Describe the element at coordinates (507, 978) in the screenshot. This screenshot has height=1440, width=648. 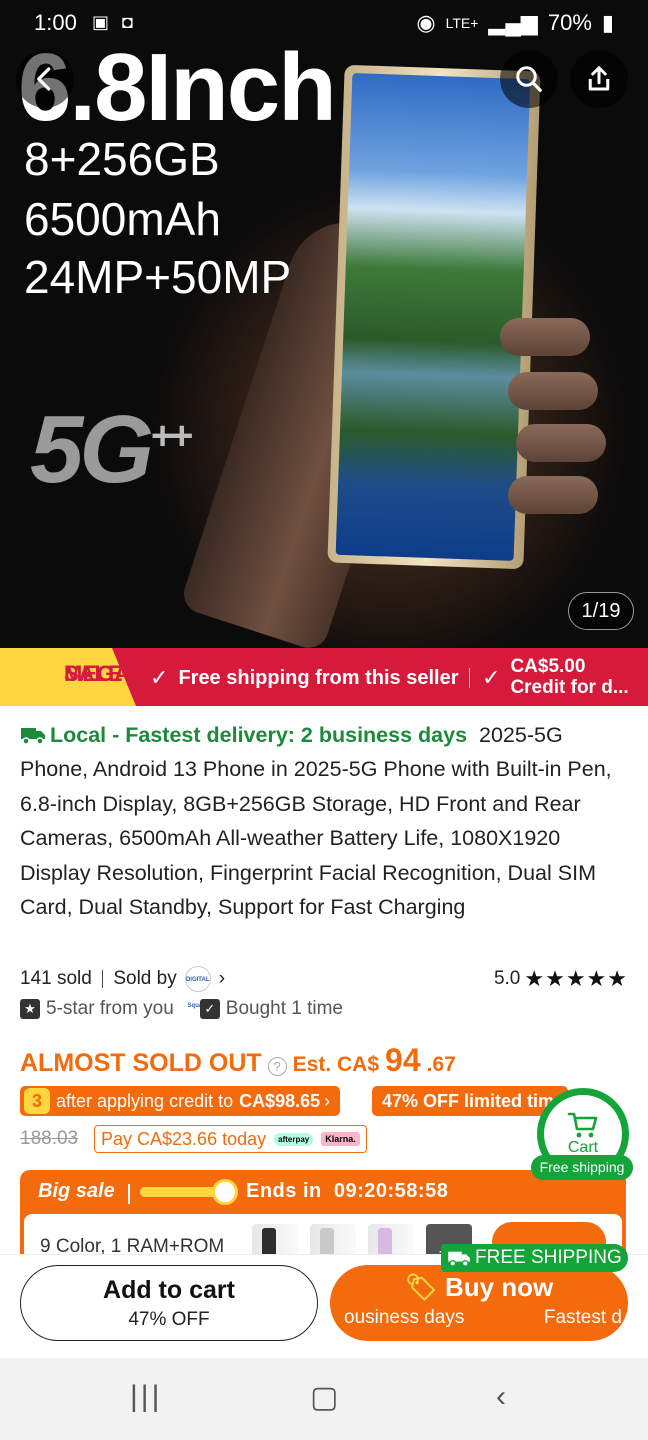
I see `rating-value: 5.0` at that location.